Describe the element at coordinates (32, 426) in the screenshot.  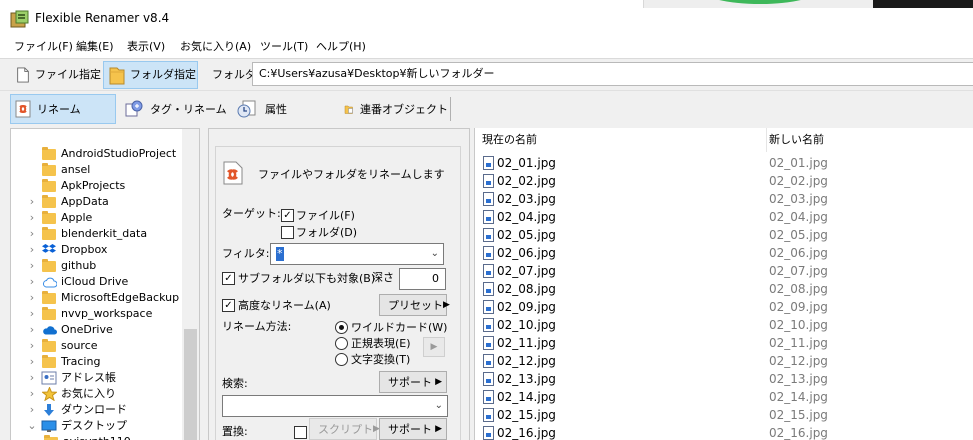
I see `expand-arrow-icon: ⌄` at that location.